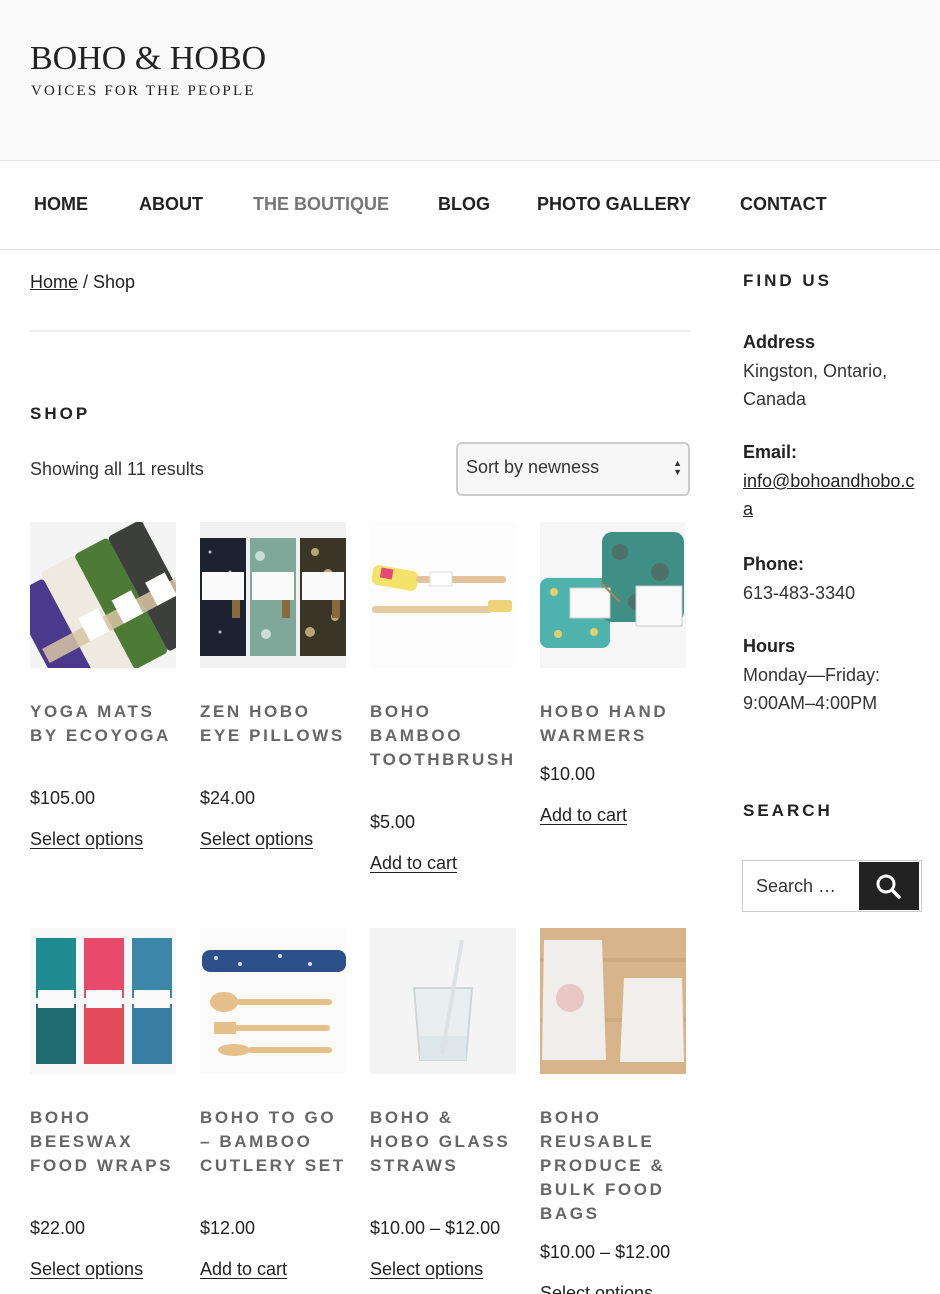 Image resolution: width=940 pixels, height=1294 pixels. I want to click on find-us-title: FIND US, so click(787, 280).